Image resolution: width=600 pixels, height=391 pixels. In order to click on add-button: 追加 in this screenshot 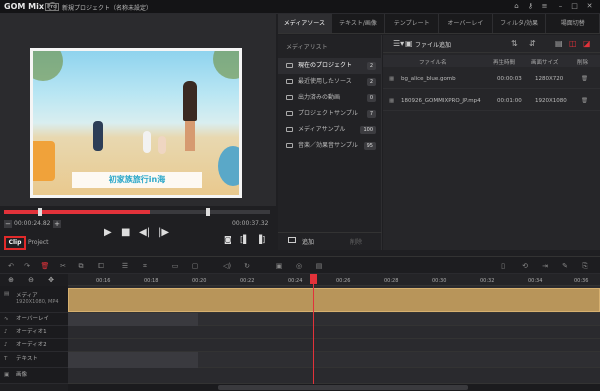, I will do `click(308, 241)`.